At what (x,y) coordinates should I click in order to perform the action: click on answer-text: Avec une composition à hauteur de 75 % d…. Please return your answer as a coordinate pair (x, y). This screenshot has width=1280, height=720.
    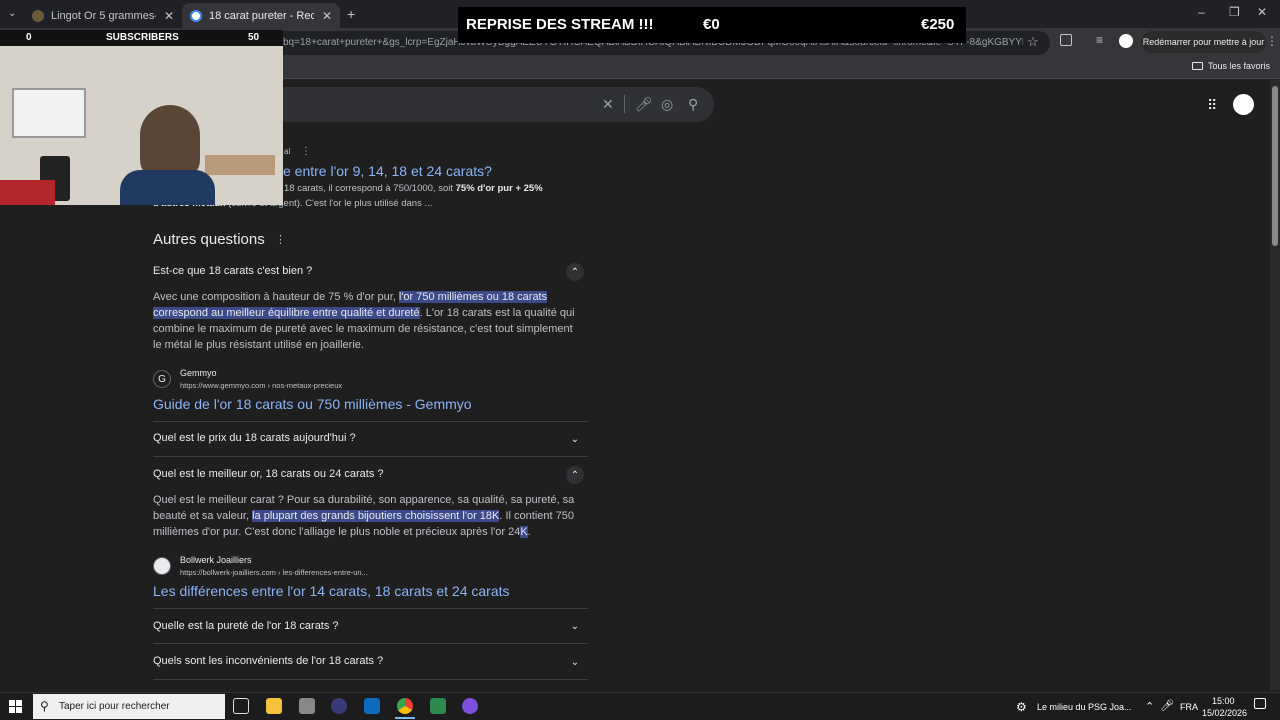
    Looking at the image, I should click on (276, 297).